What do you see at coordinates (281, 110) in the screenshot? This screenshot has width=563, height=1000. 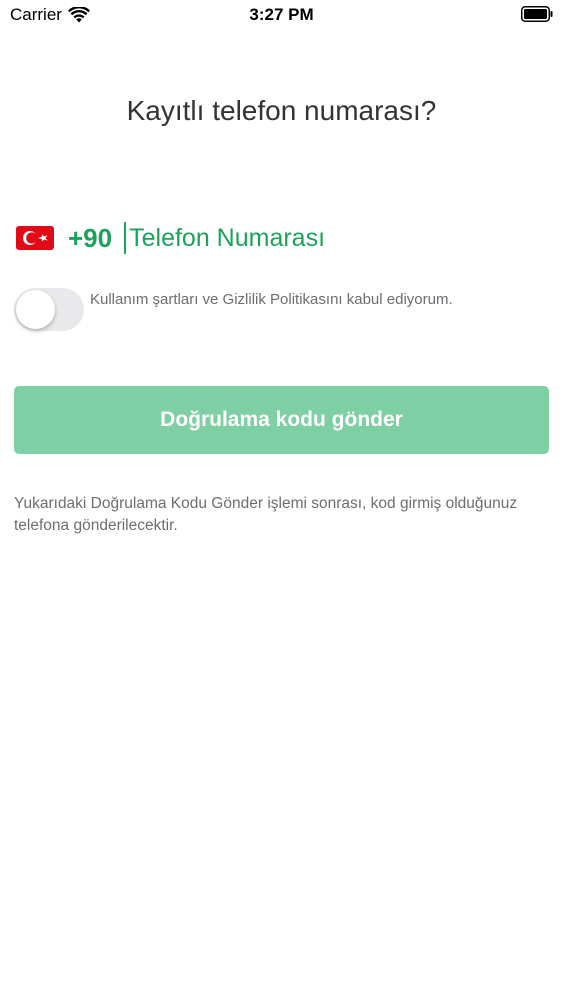 I see `page-title: Kayıtlı telefon numarası?` at bounding box center [281, 110].